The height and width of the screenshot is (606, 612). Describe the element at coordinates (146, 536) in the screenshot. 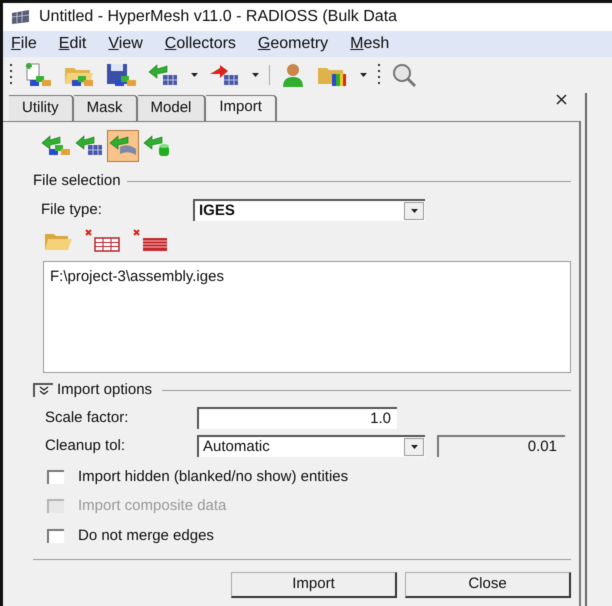

I see `checkbox-label: Do not merge edges` at that location.